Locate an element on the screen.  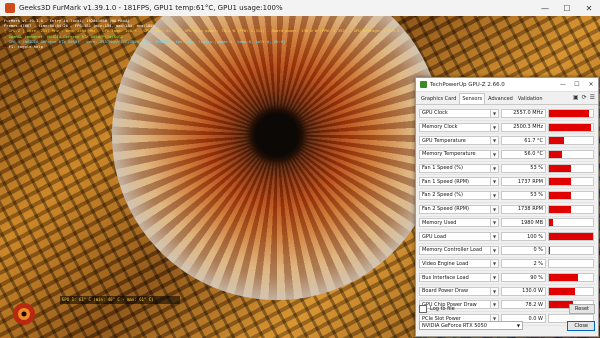
sensor-label: GPU Temperature is located at coordinates (455, 141).